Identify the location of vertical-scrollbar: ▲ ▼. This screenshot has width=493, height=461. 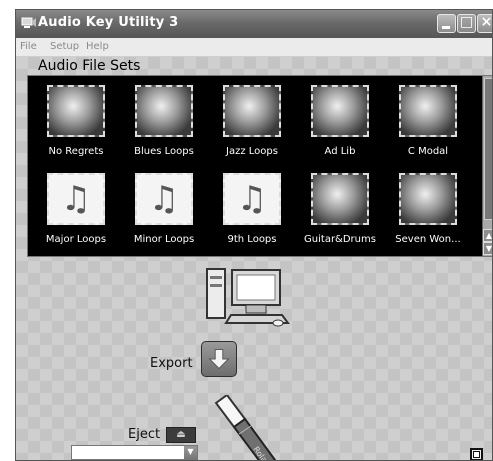
(487, 166).